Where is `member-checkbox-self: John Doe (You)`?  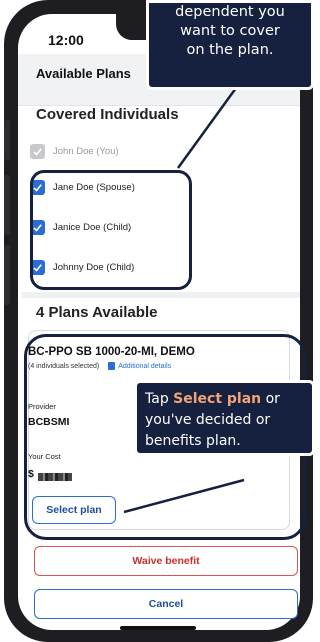 member-checkbox-self: John Doe (You) is located at coordinates (74, 151).